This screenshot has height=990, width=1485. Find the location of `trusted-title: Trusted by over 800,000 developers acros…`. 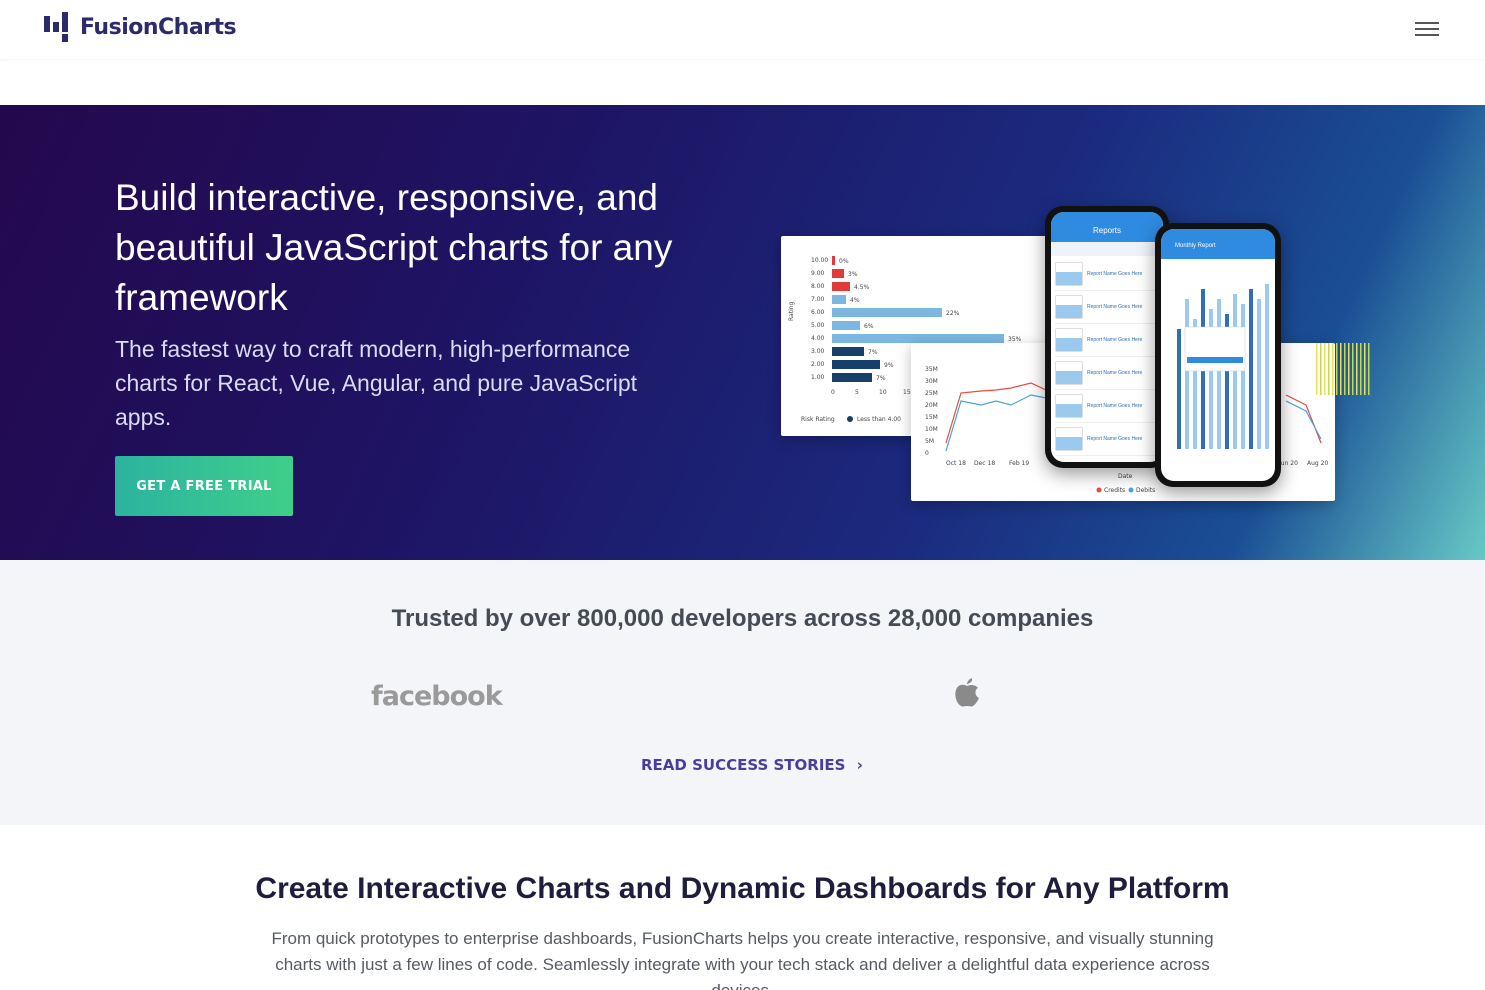

trusted-title: Trusted by over 800,000 developers acros… is located at coordinates (742, 618).